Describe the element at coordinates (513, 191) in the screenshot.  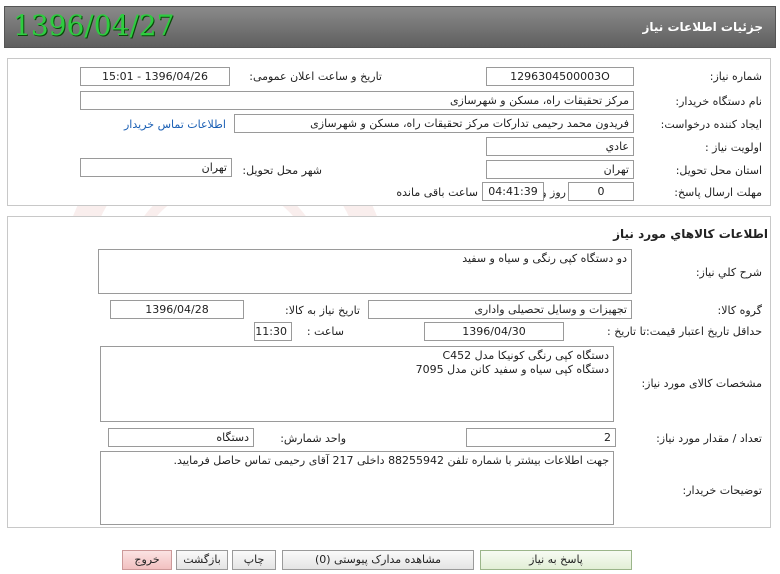
I see `deadline-time-field: 04:41:39` at that location.